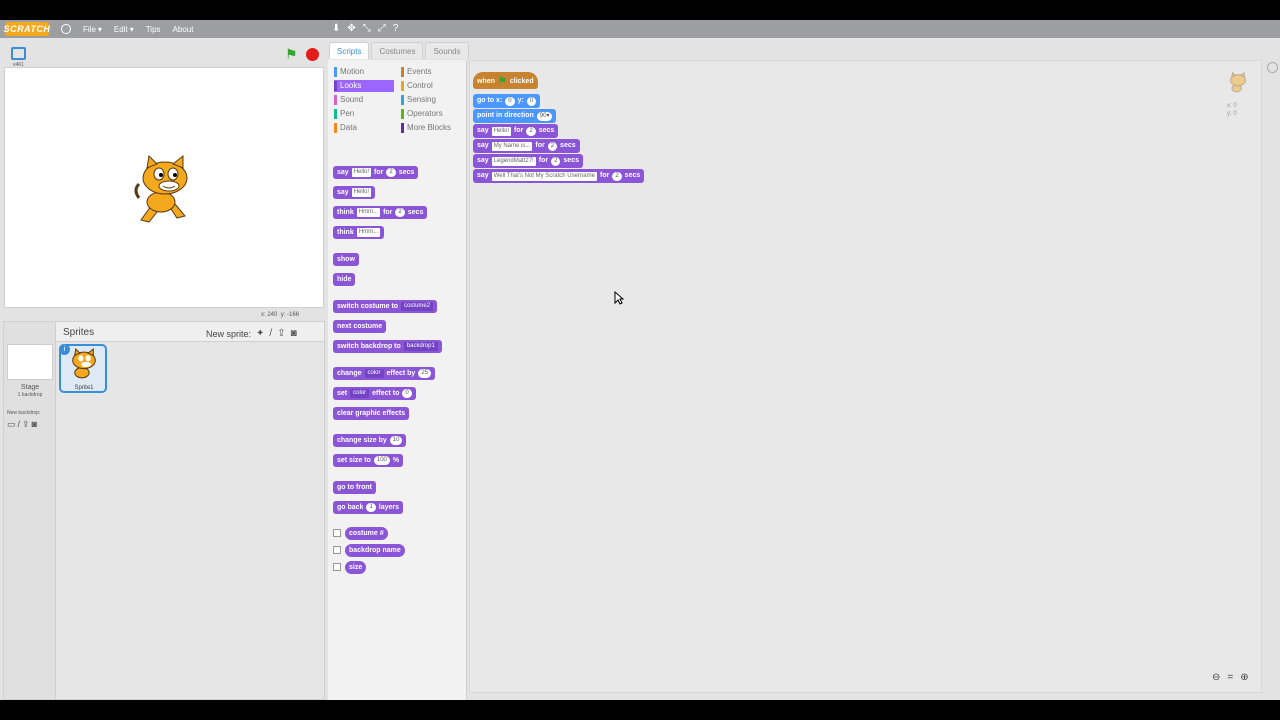 This screenshot has width=1280, height=720. Describe the element at coordinates (337, 567) in the screenshot. I see `size-checkbox` at that location.